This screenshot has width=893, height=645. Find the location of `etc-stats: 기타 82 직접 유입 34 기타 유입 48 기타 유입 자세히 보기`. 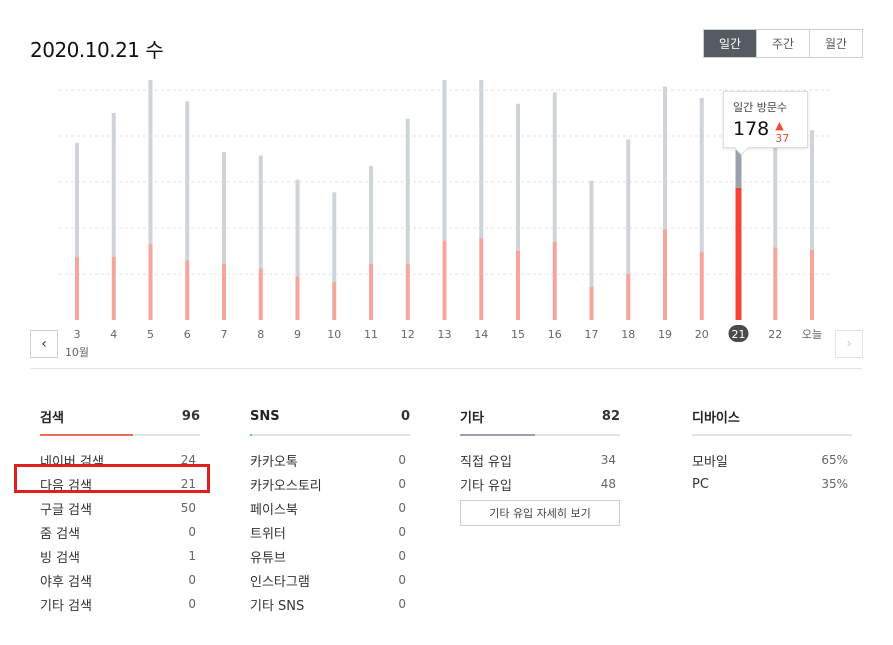

etc-stats: 기타 82 직접 유입 34 기타 유입 48 기타 유입 자세히 보기 is located at coordinates (540, 465).